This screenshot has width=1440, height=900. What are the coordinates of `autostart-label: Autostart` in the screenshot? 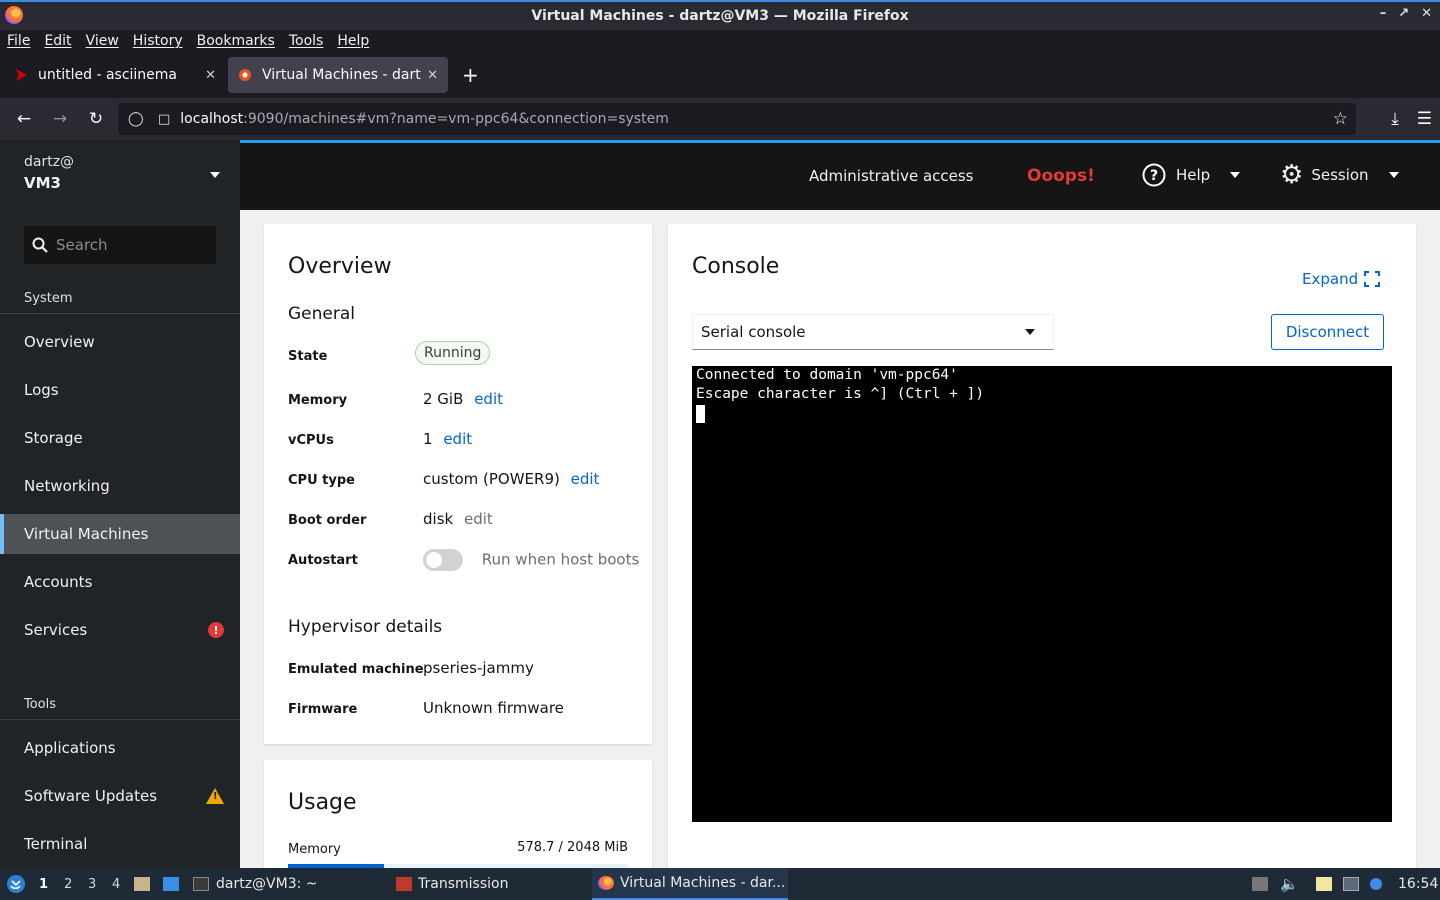 It's located at (323, 560).